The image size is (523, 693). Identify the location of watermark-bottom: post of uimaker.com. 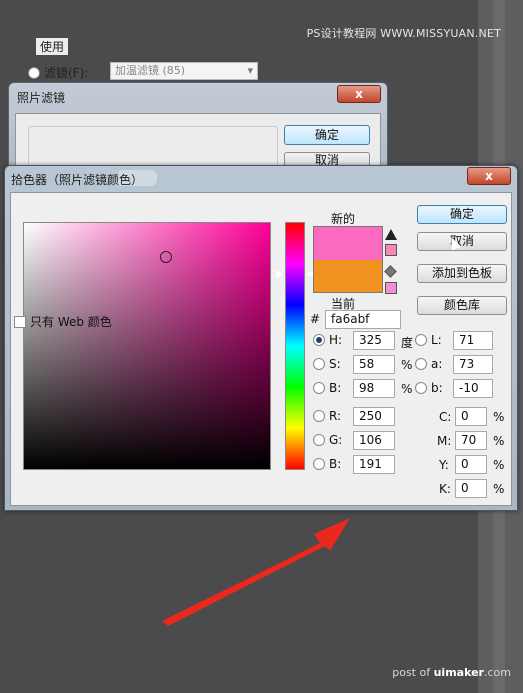
(451, 672).